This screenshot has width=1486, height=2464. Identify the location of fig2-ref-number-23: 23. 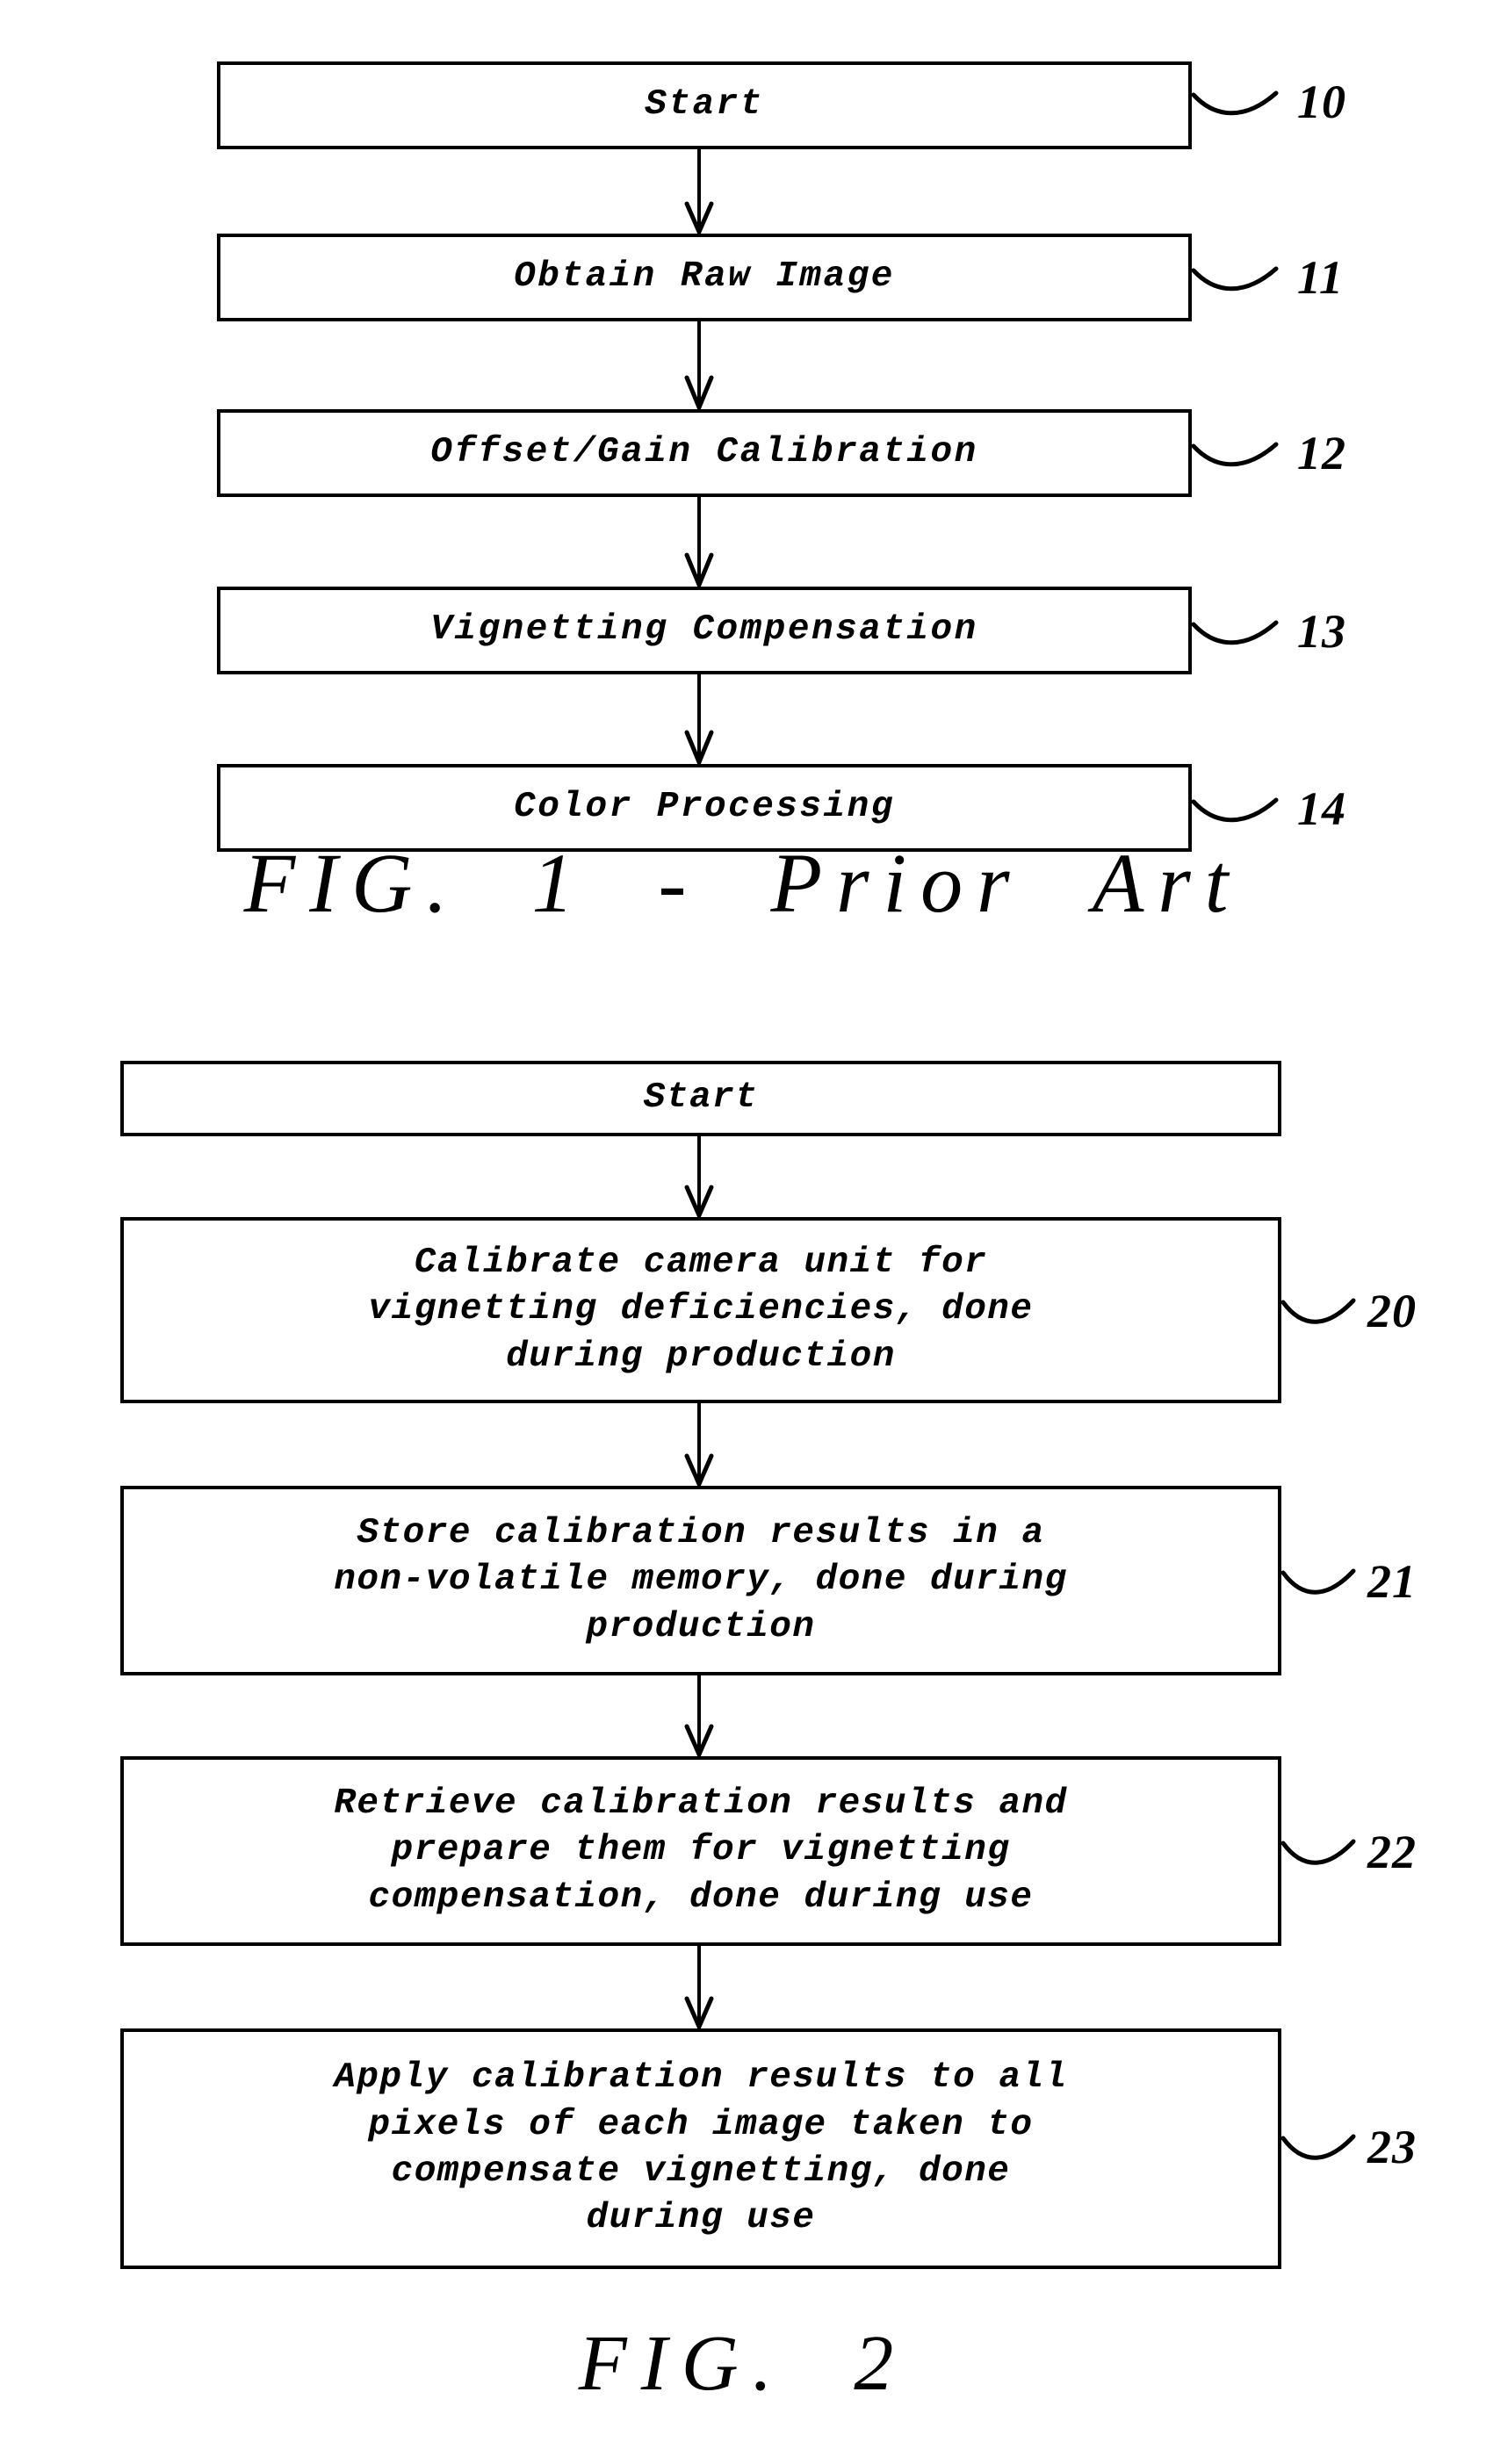
(1392, 2147).